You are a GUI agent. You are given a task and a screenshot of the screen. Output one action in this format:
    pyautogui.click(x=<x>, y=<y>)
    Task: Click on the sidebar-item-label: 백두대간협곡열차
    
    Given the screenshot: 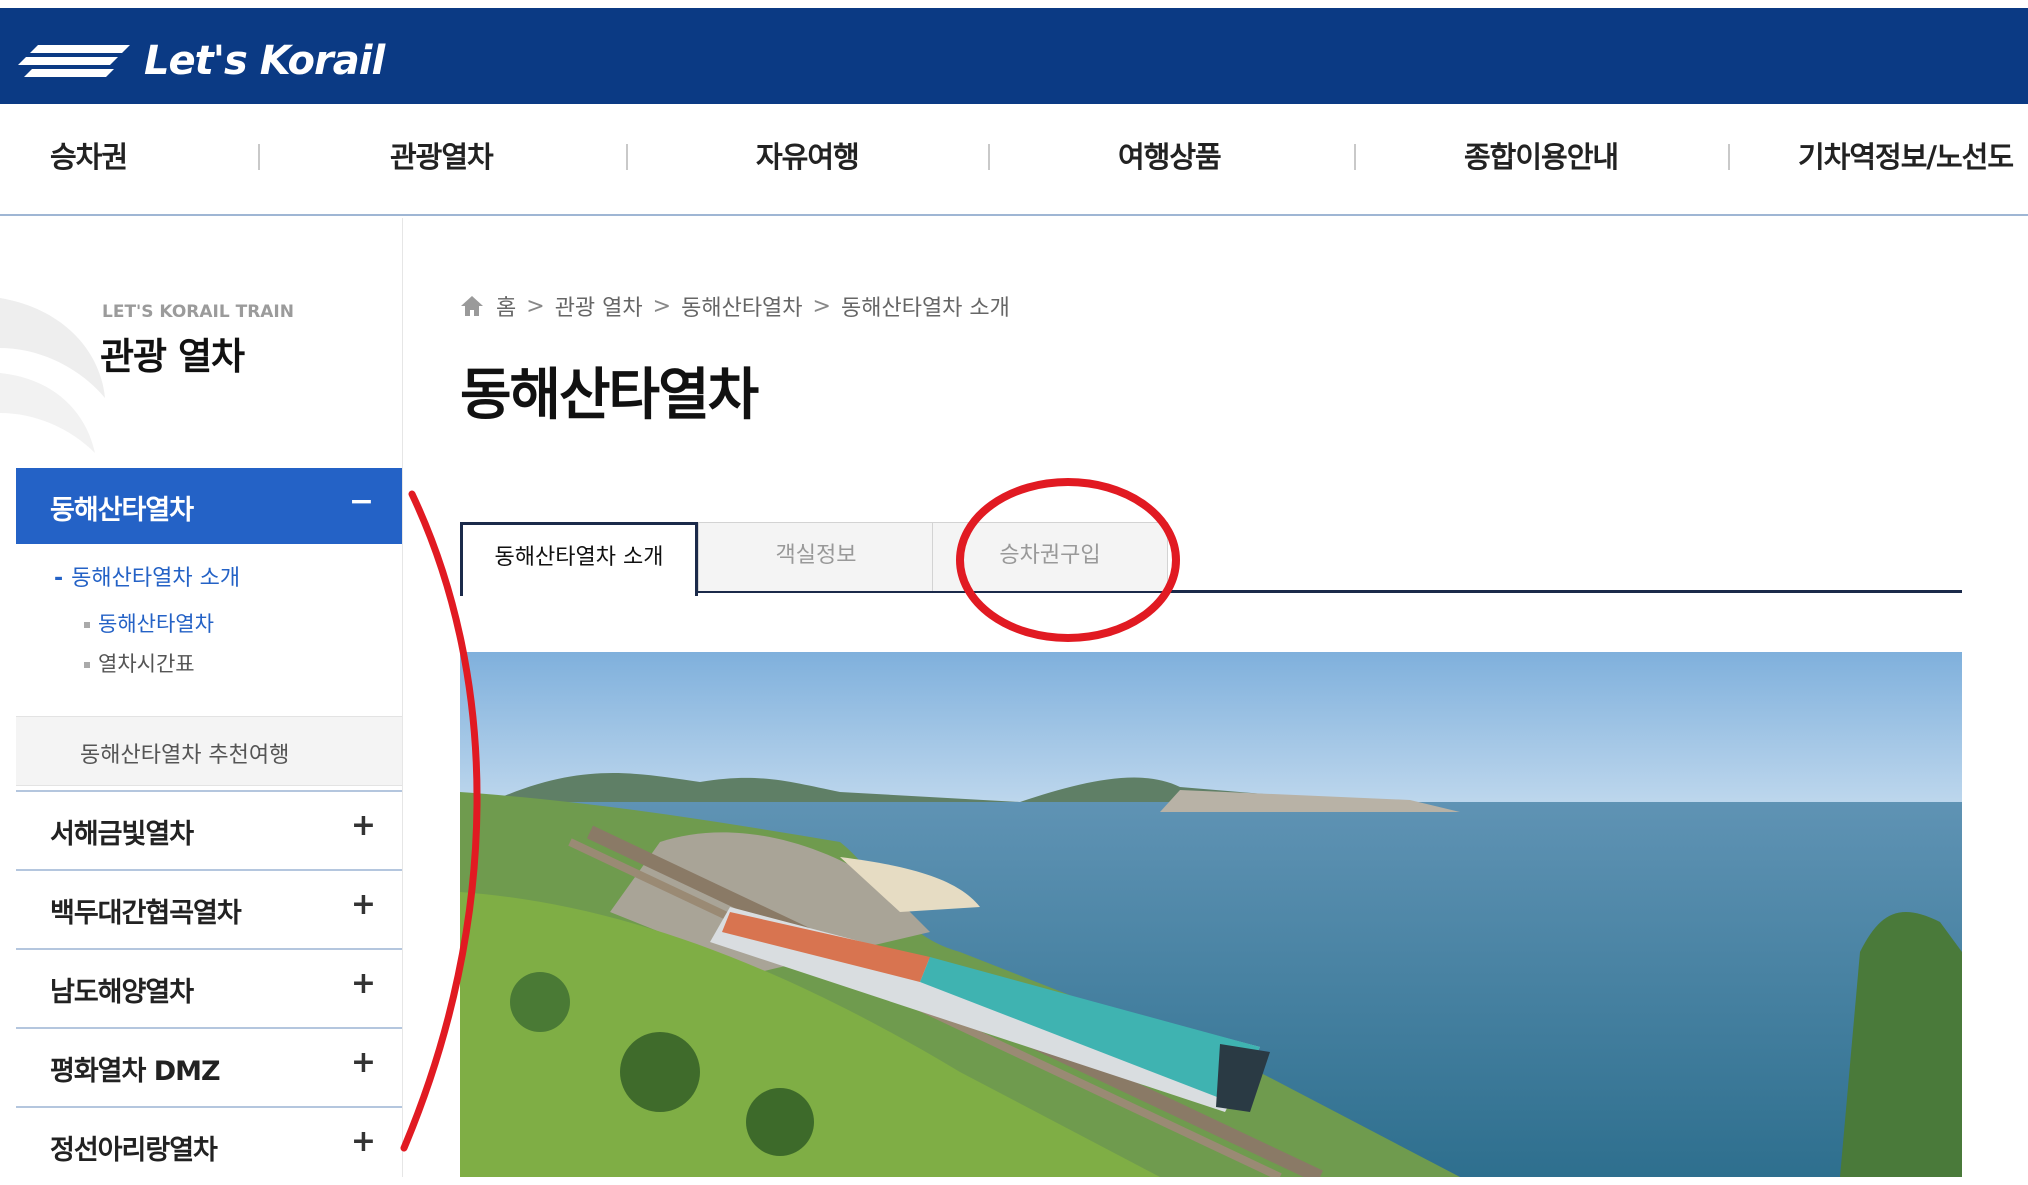 What is the action you would take?
    pyautogui.click(x=146, y=913)
    